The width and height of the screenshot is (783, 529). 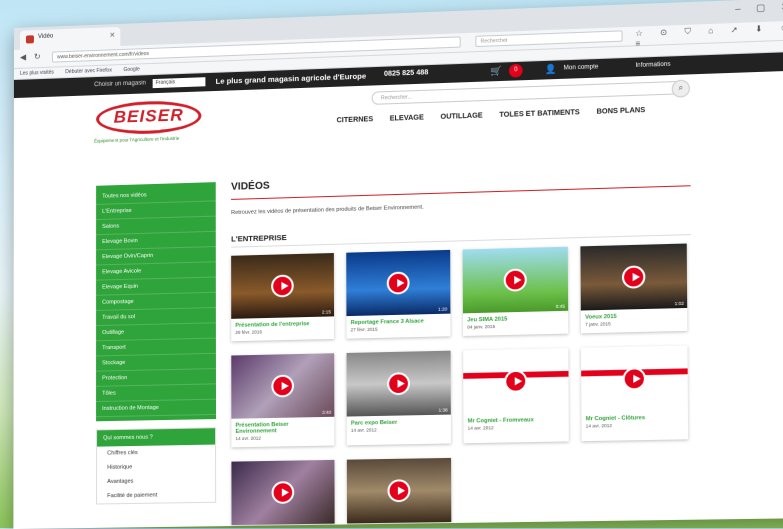 I want to click on nav-item-citernes: CITERNES, so click(x=355, y=120).